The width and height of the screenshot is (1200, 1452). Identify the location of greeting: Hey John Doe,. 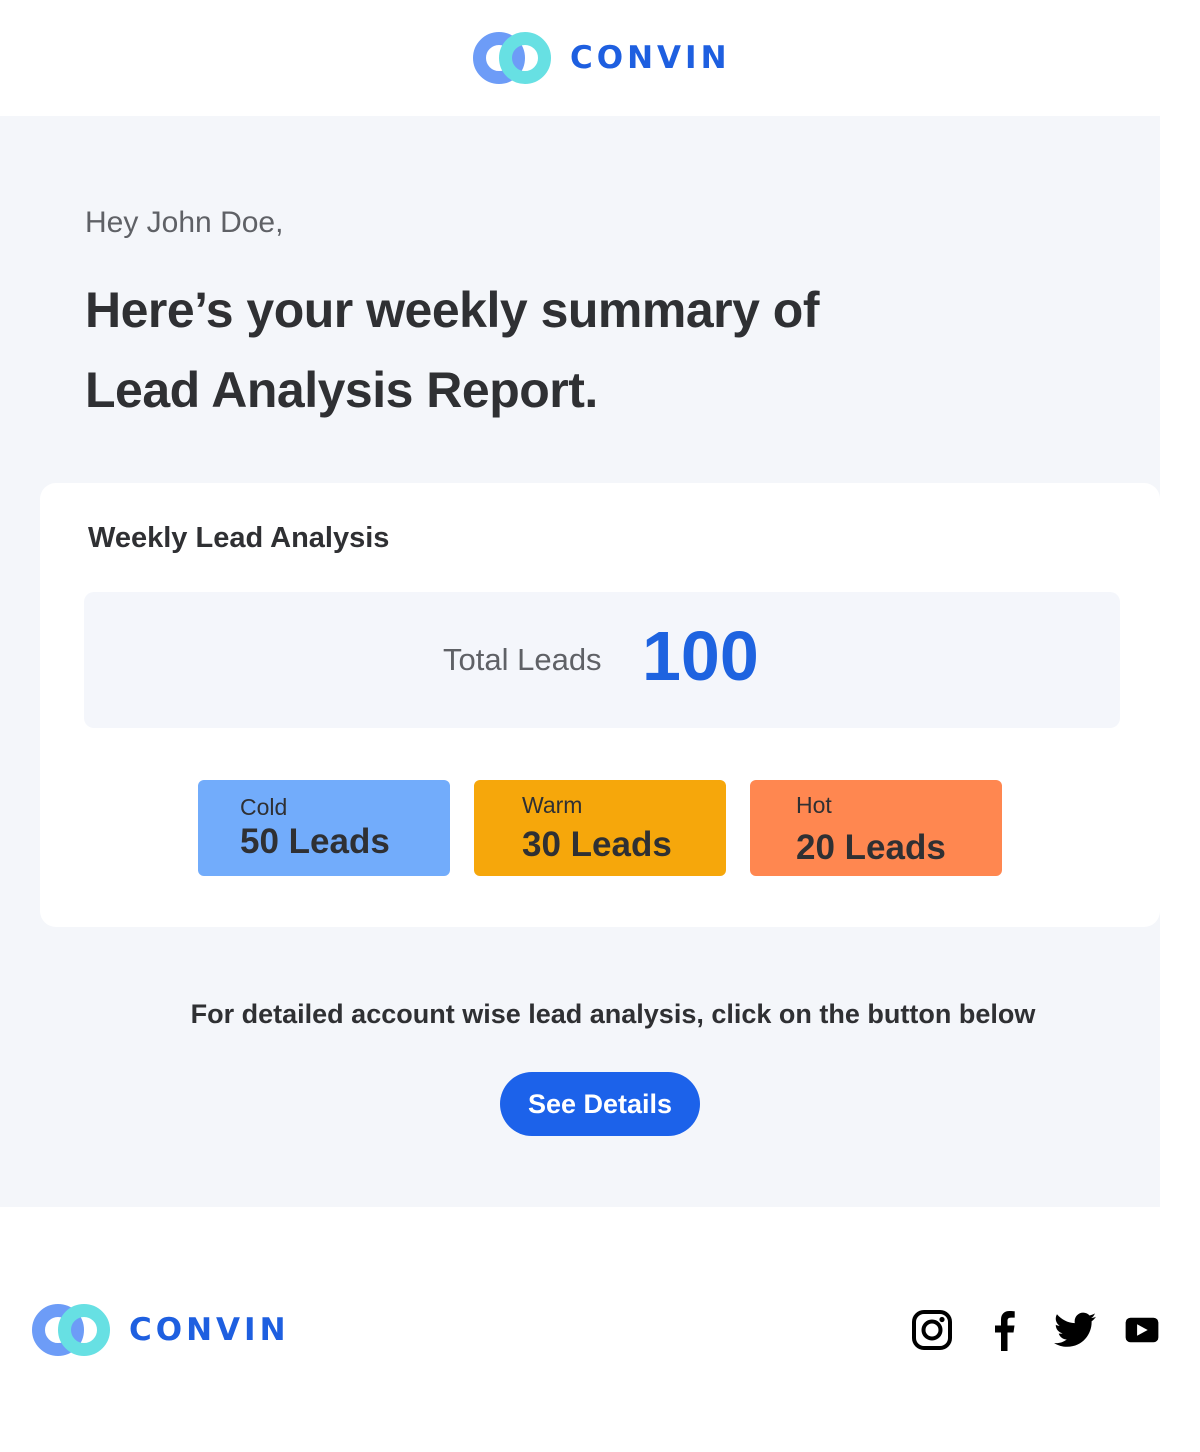
(184, 222).